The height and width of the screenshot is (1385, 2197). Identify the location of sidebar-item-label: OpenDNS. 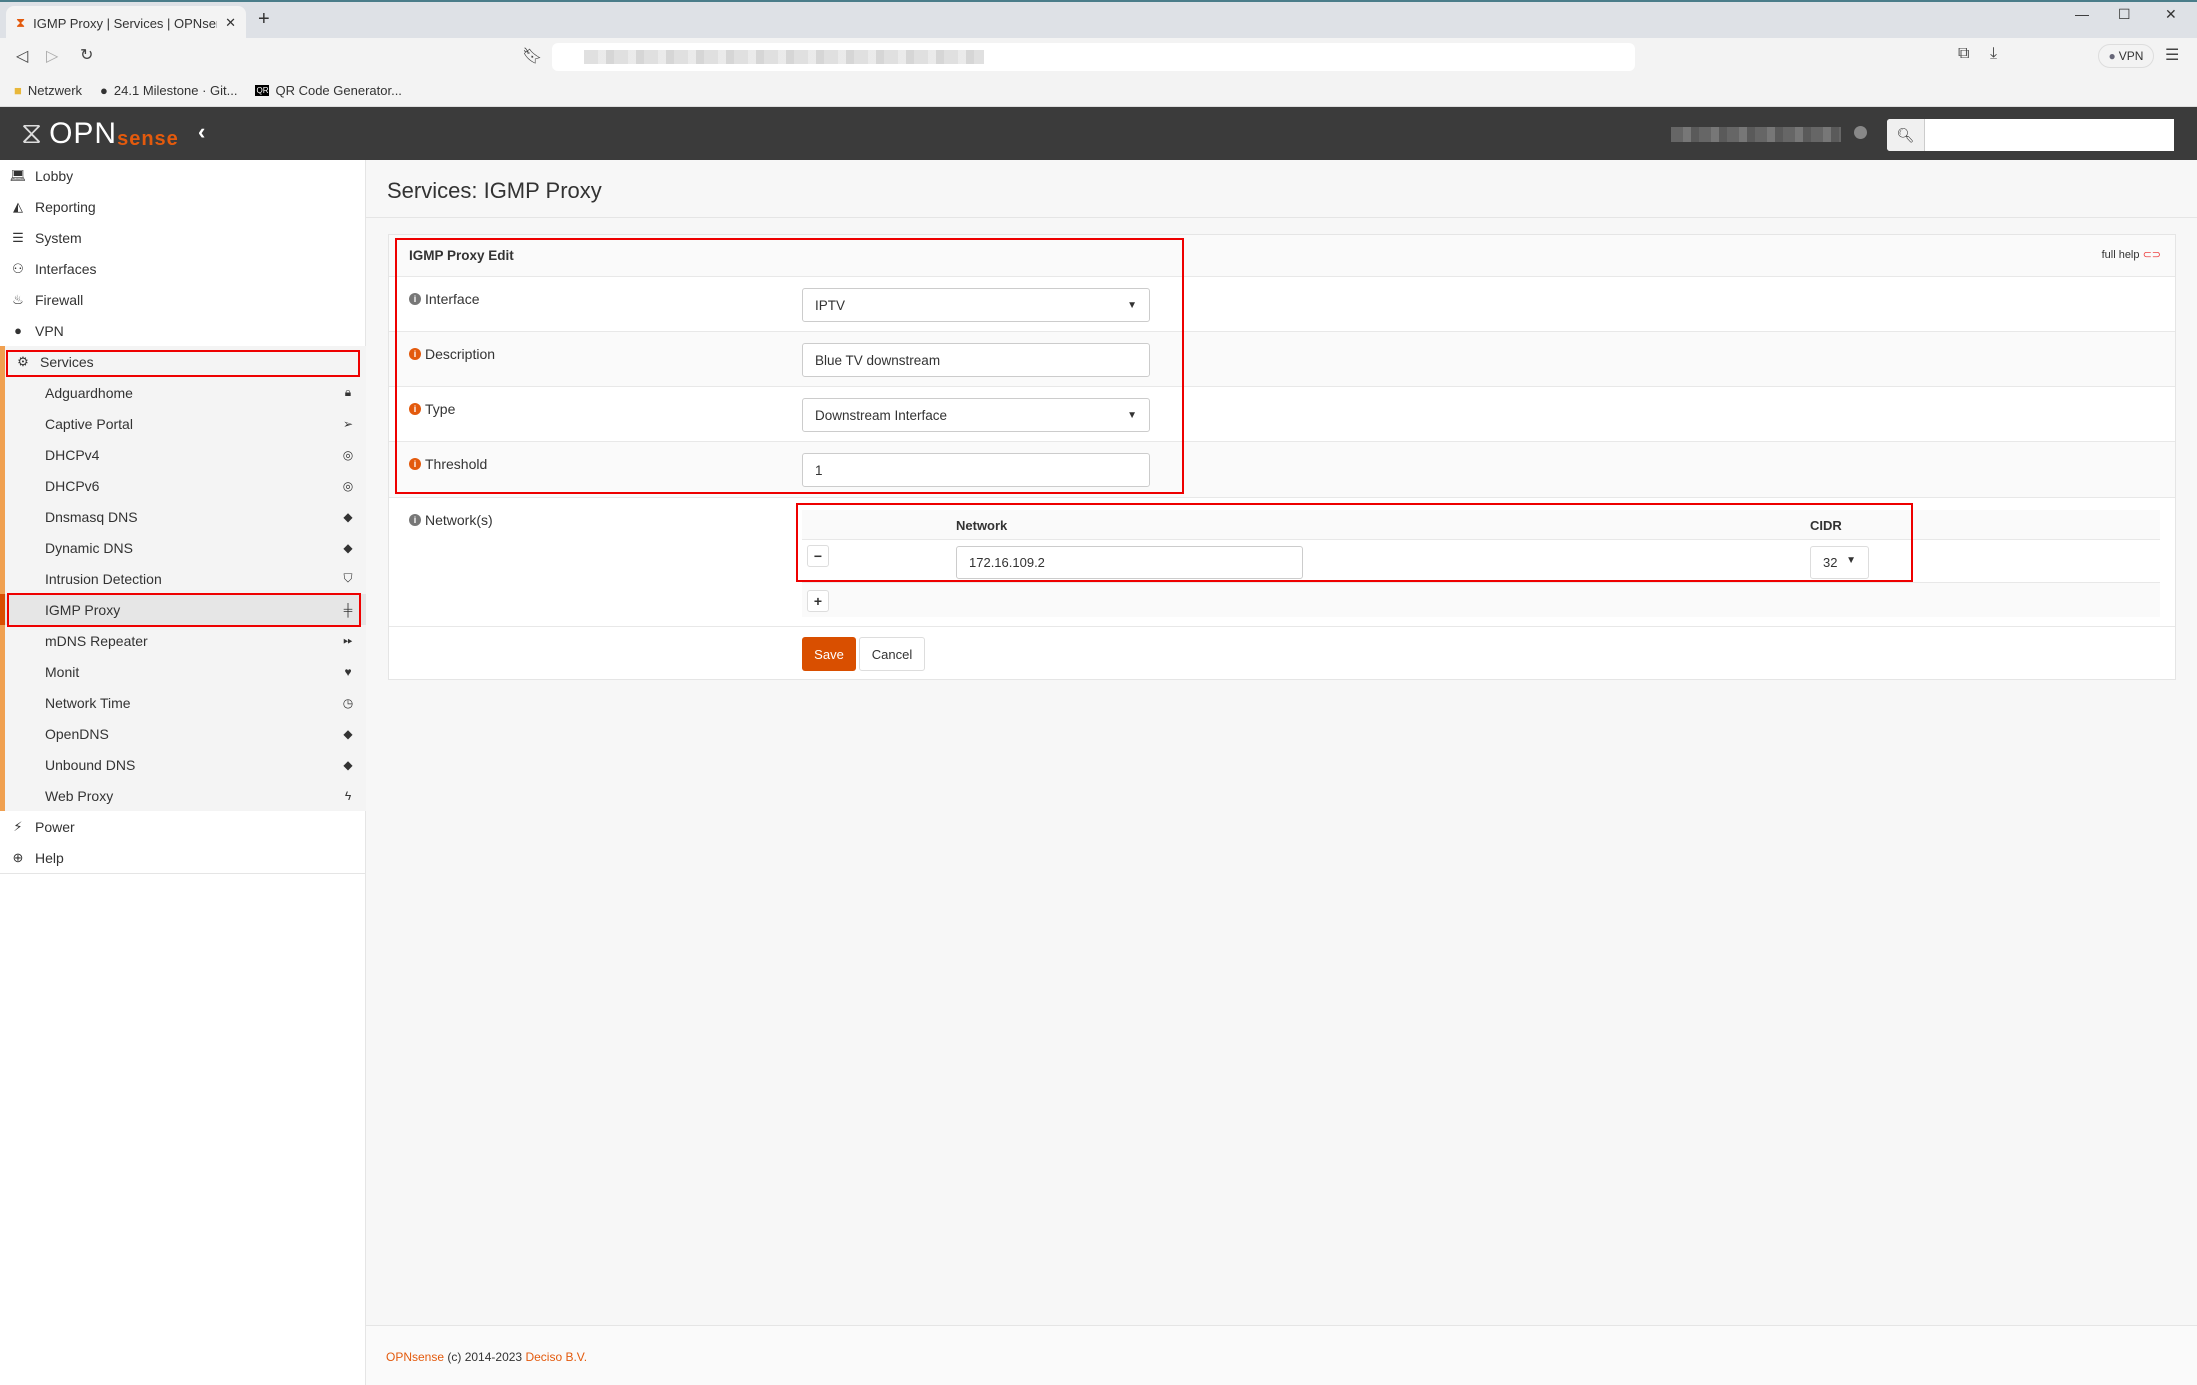
(77, 733).